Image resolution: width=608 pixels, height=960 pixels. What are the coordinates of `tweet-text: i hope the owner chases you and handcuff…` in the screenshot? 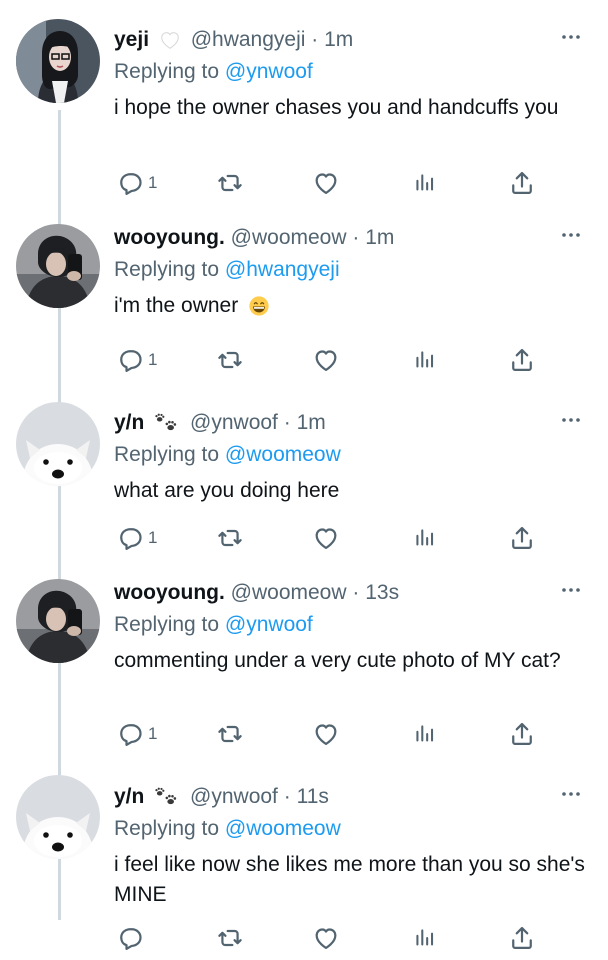 It's located at (336, 107).